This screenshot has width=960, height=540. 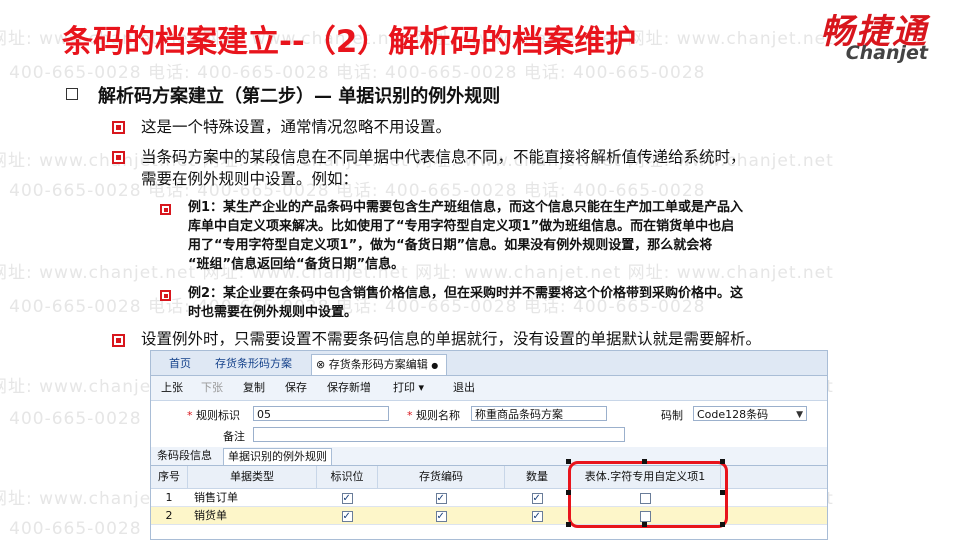 I want to click on codetype-select: Code128条码 ▼, so click(x=750, y=413).